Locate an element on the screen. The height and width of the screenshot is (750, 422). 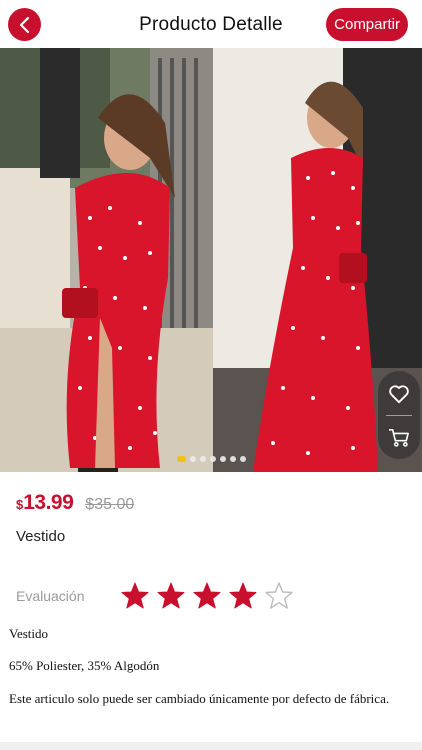
cart-icon is located at coordinates (399, 438).